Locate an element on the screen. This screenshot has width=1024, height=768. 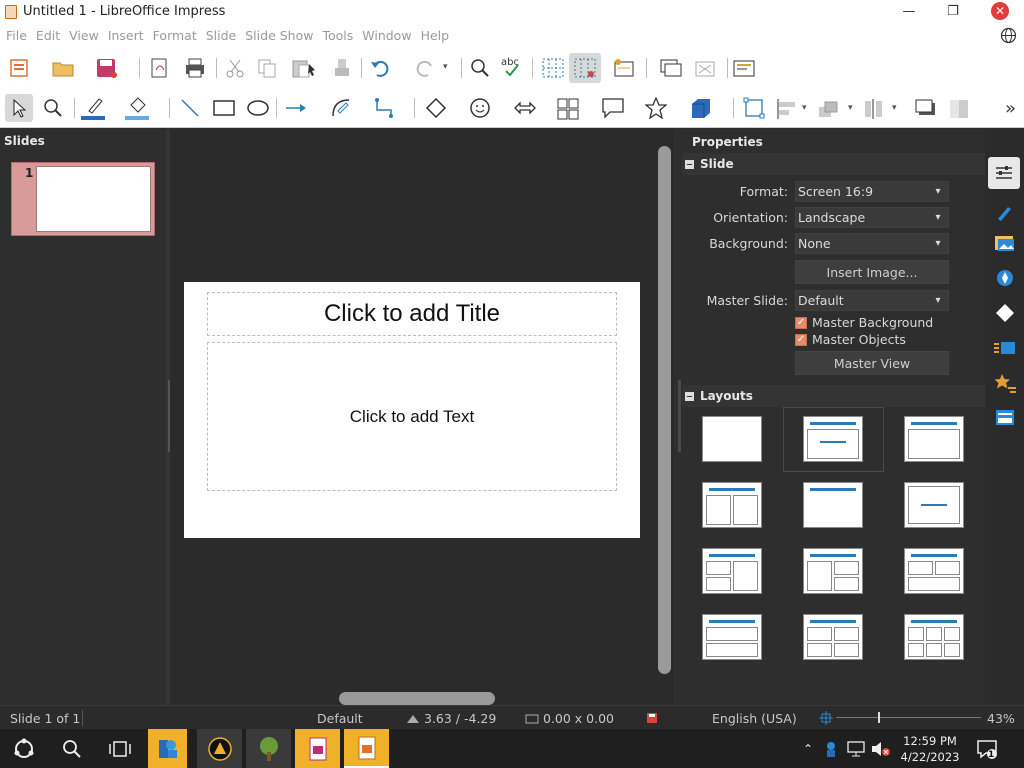
menu-insert: Insert is located at coordinates (126, 35).